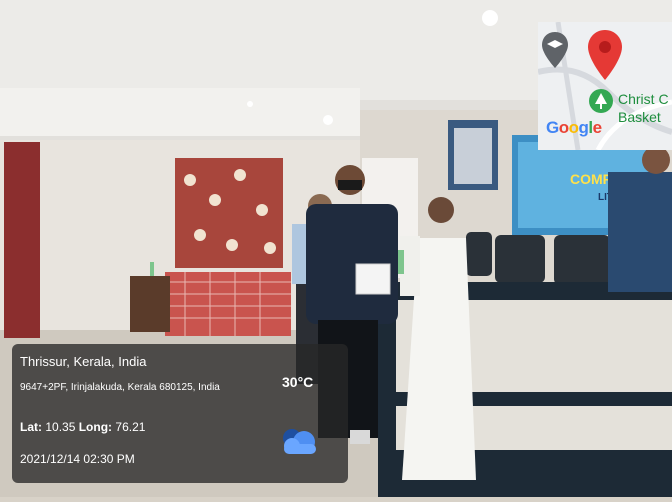 Image resolution: width=672 pixels, height=502 pixels. I want to click on long-label: Long:, so click(95, 427).